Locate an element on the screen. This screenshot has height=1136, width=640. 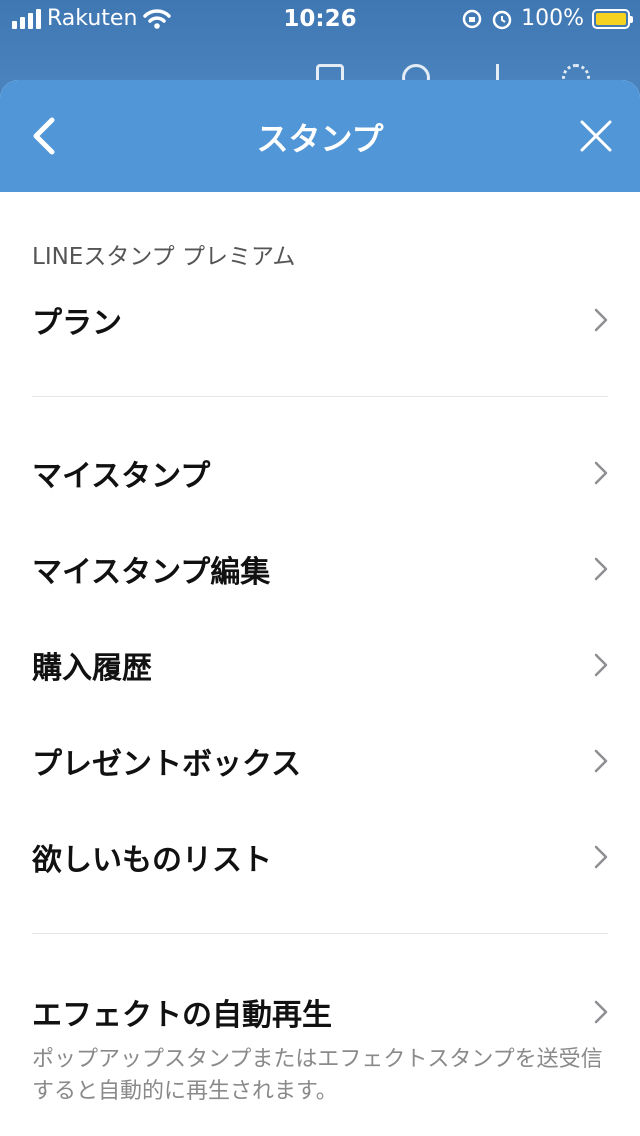
status-right: 100% is located at coordinates (547, 18).